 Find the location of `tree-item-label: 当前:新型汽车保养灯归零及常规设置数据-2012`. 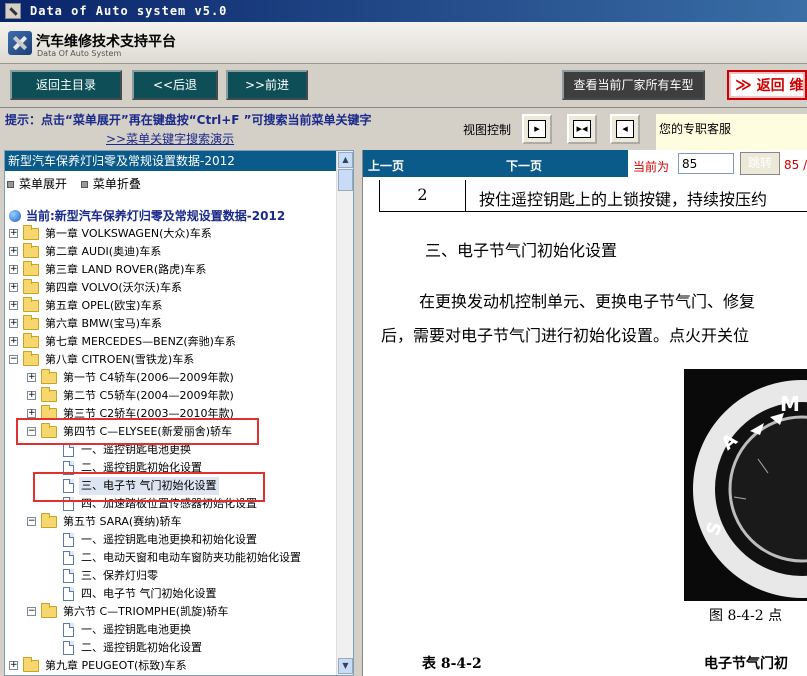

tree-item-label: 当前:新型汽车保养灯归零及常规设置数据-2012 is located at coordinates (156, 216).